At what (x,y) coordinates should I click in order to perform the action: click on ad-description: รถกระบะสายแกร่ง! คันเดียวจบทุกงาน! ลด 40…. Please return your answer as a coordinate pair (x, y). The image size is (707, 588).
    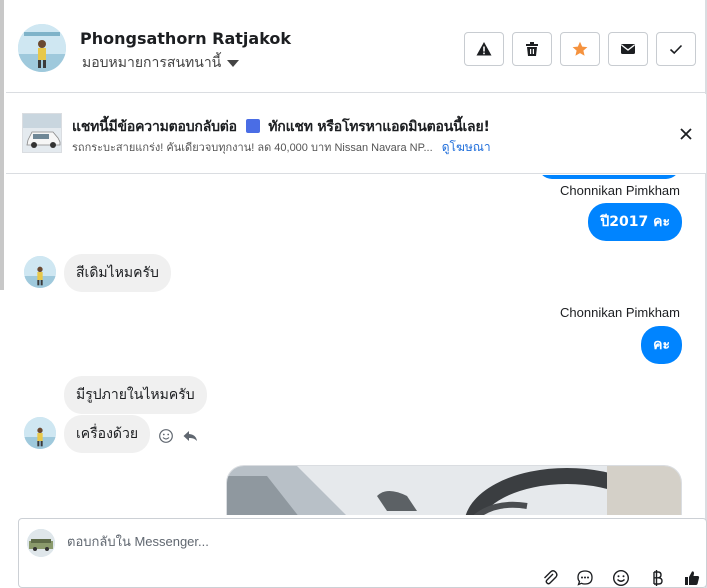
    Looking at the image, I should click on (252, 148).